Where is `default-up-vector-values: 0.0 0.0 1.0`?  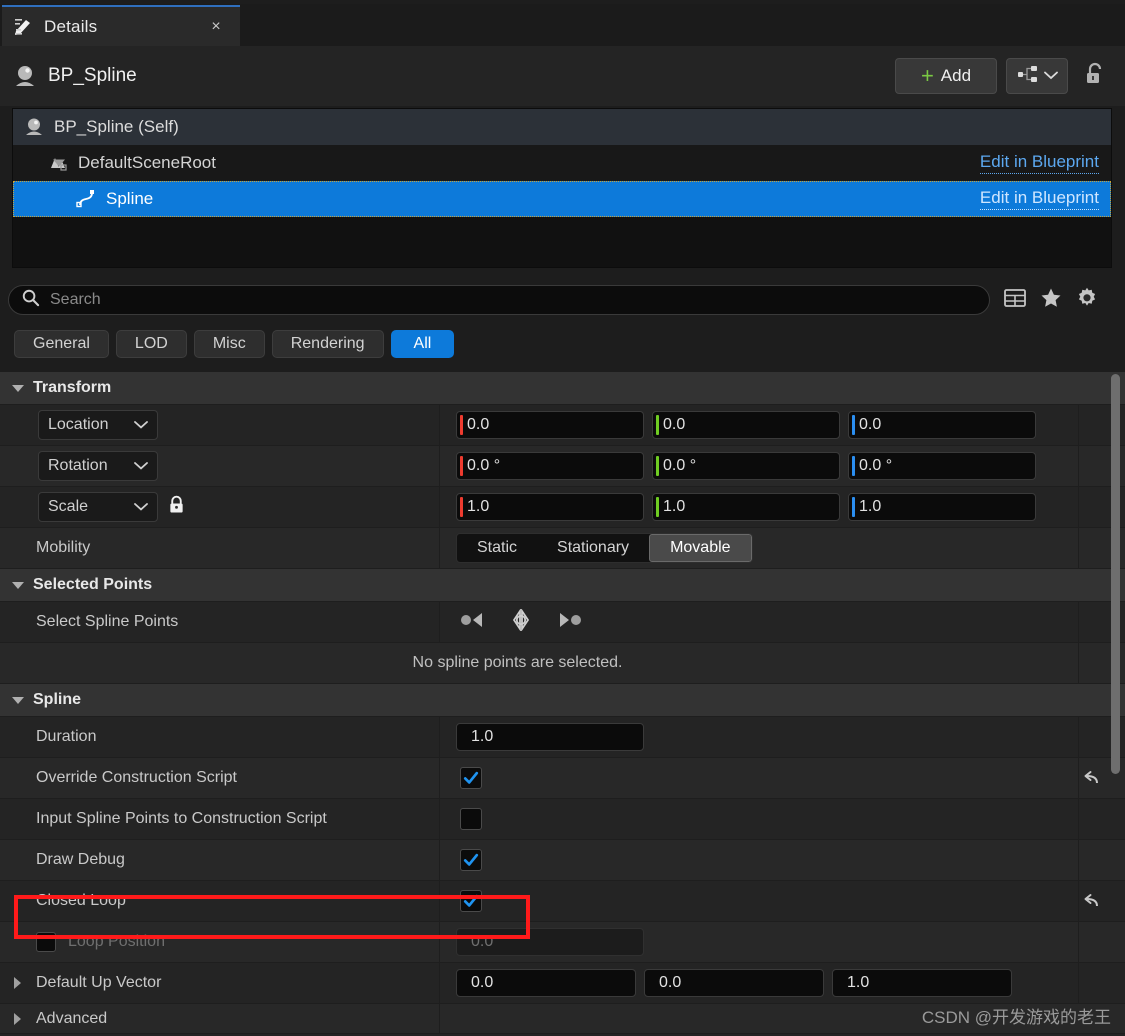 default-up-vector-values: 0.0 0.0 1.0 is located at coordinates (782, 983).